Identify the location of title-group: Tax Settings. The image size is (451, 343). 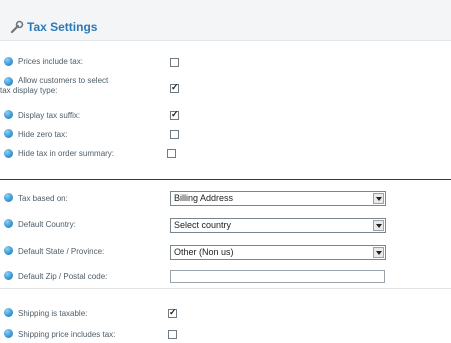
(53, 27).